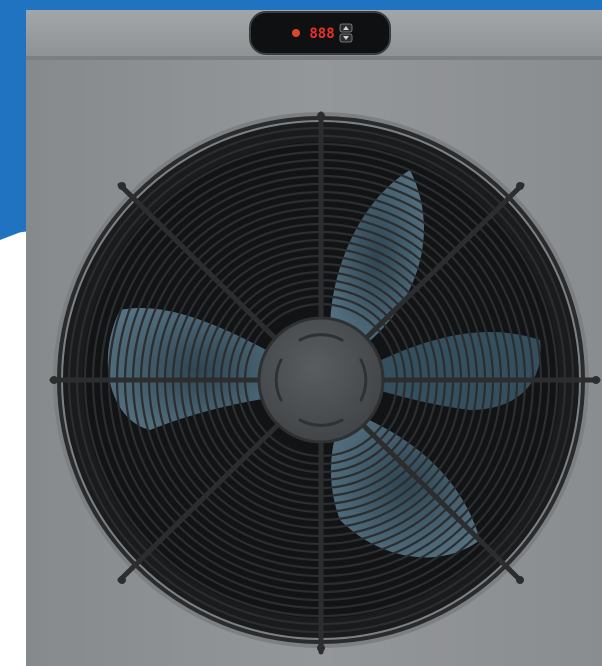 This screenshot has height=666, width=602. I want to click on temperature-readout: 888, so click(321, 34).